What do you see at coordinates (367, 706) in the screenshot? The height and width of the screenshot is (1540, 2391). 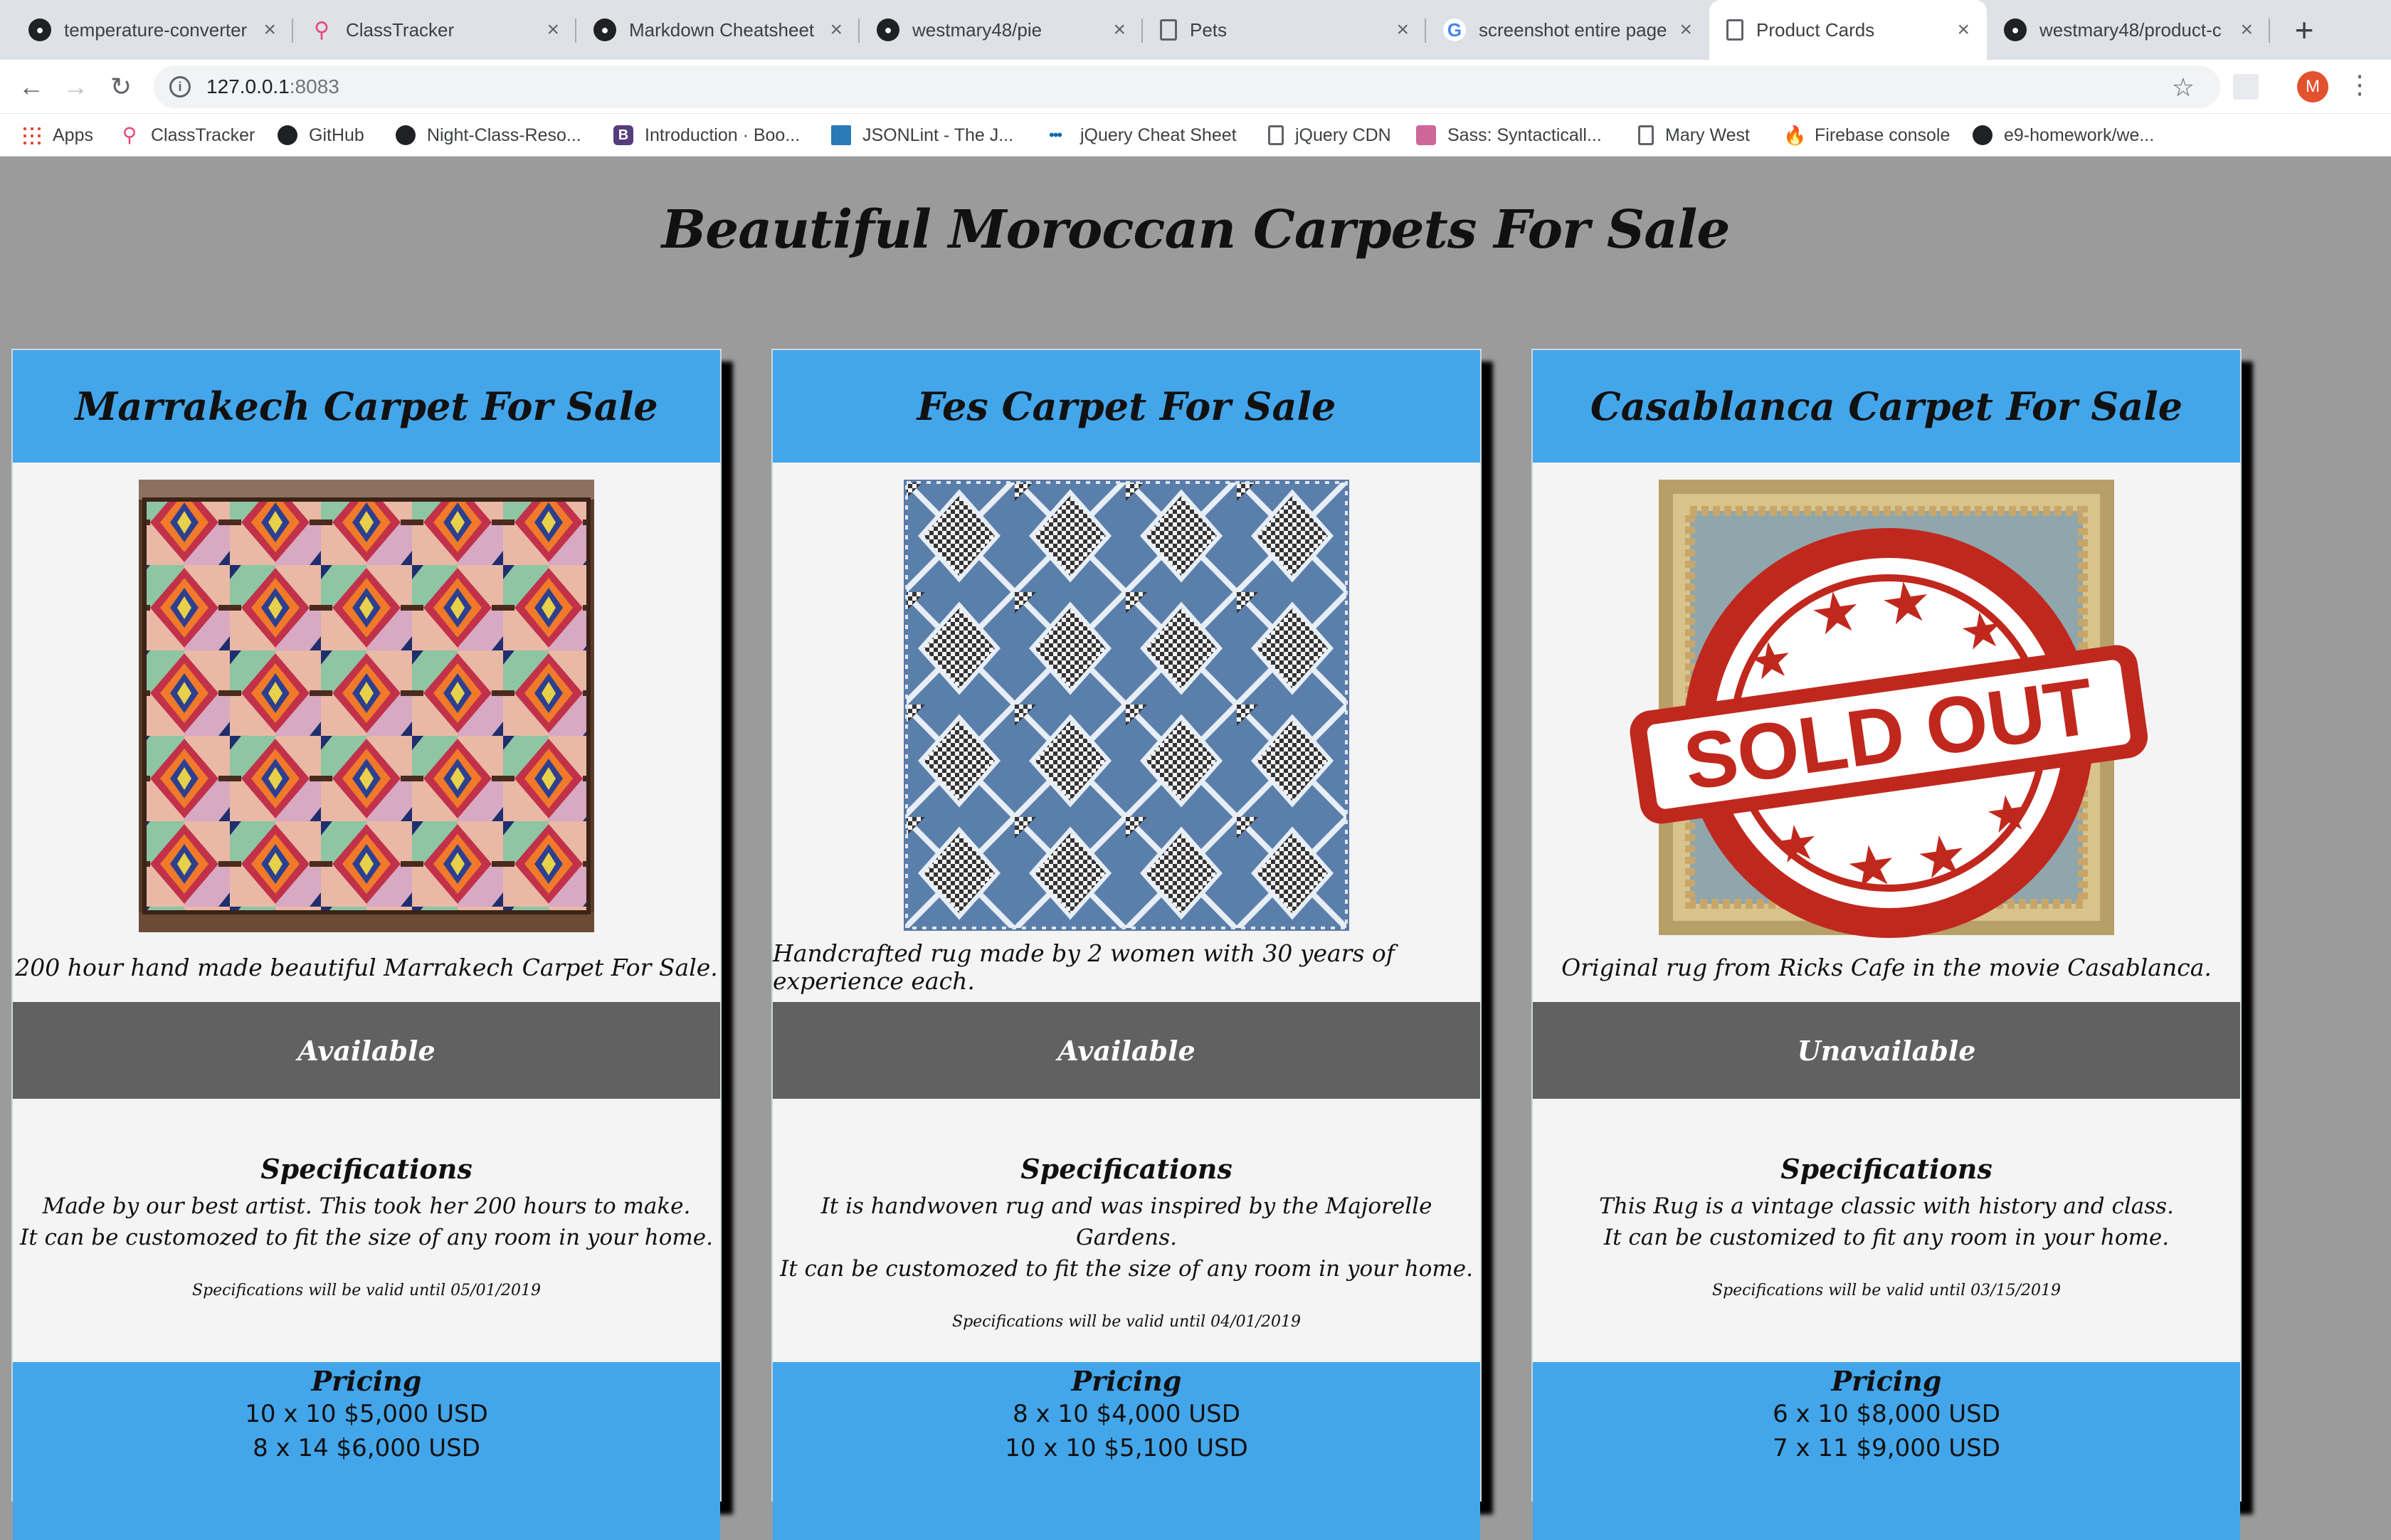 I see `marrakech-carpet-image` at bounding box center [367, 706].